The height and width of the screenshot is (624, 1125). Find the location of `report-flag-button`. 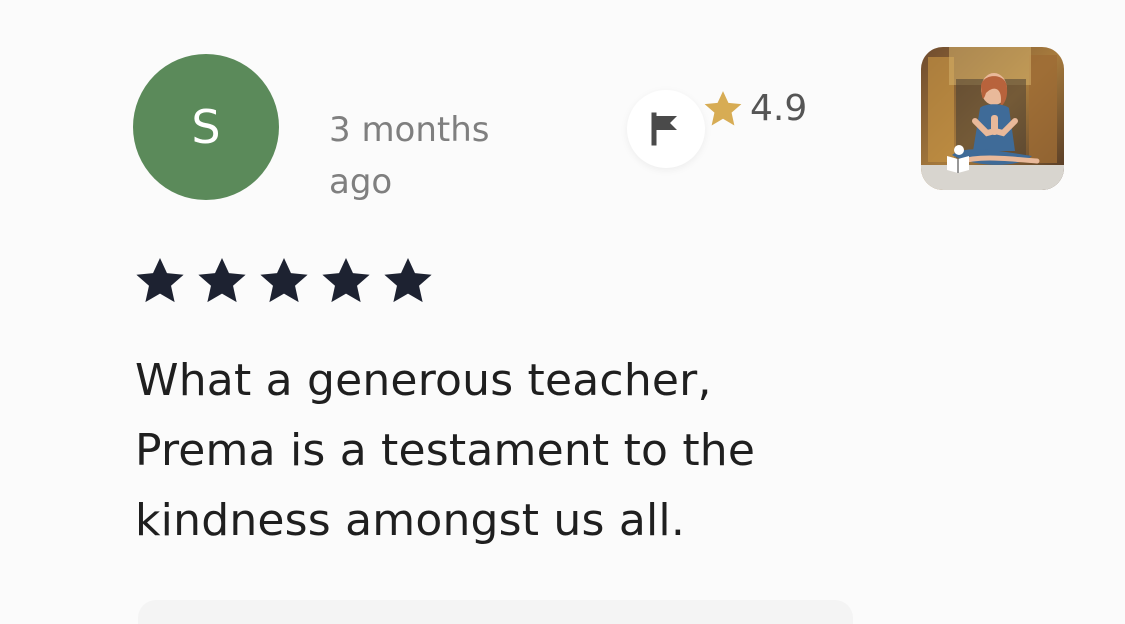

report-flag-button is located at coordinates (666, 129).